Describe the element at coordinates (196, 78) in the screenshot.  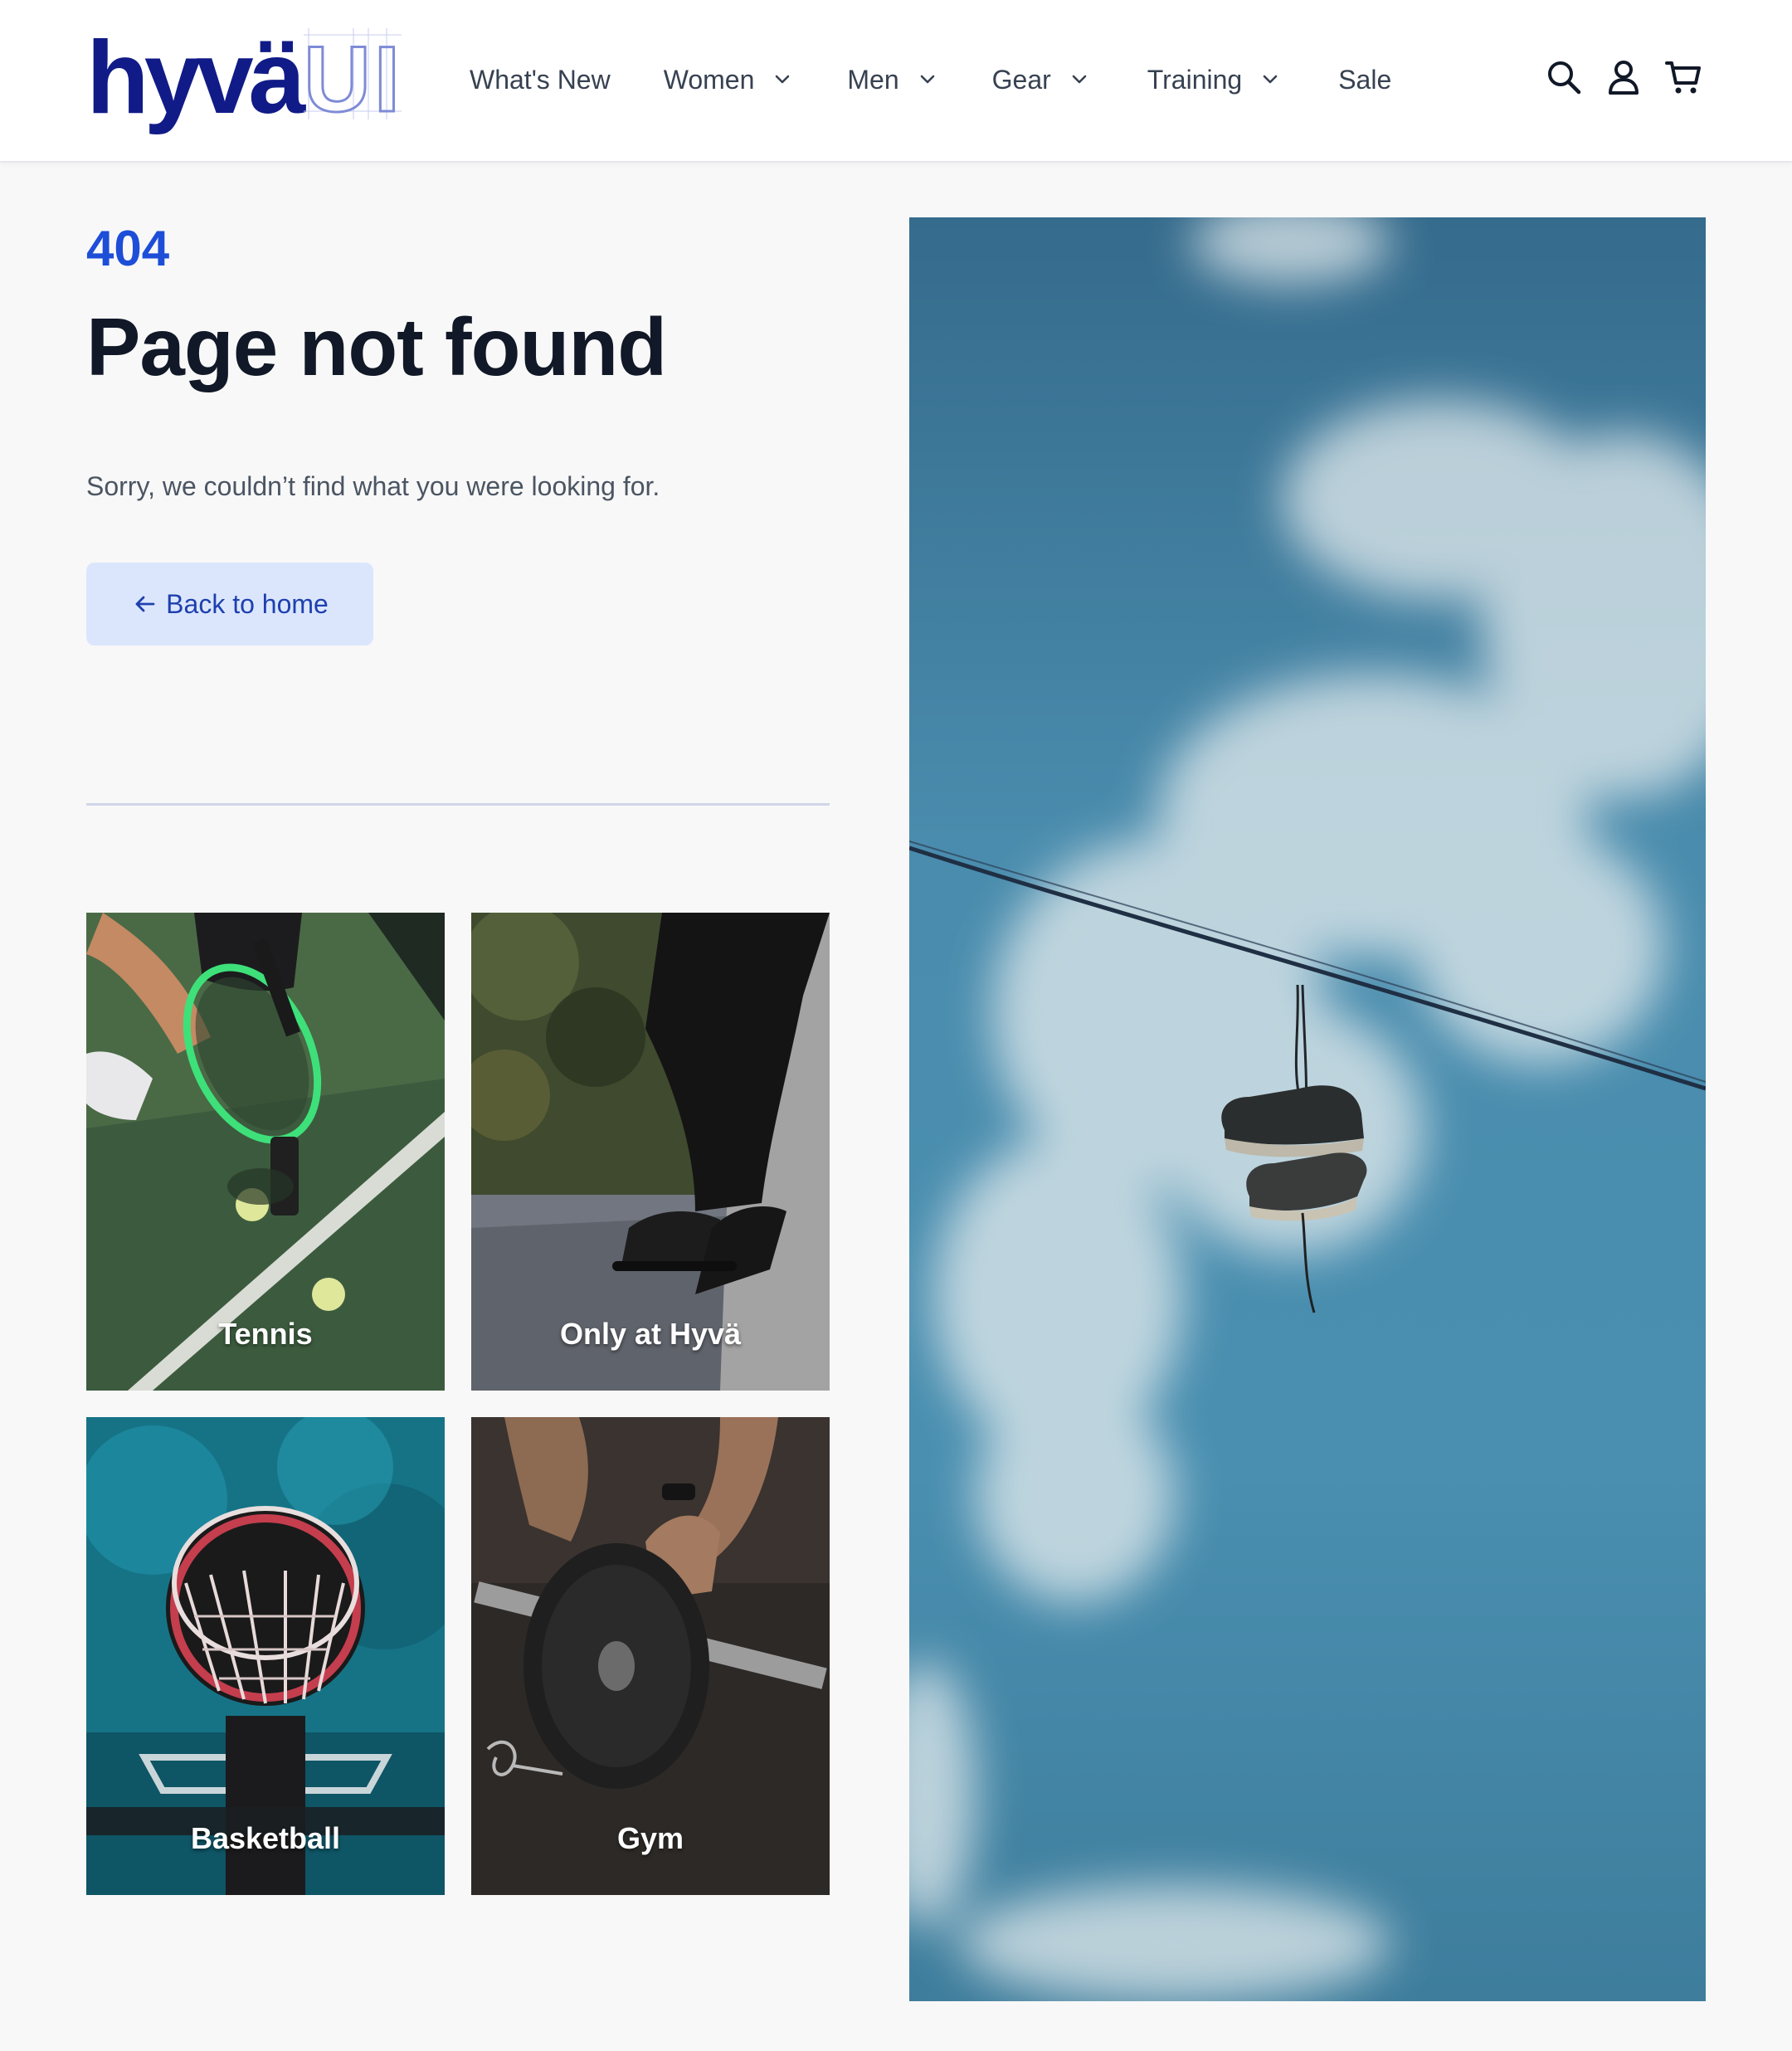
I see `logo-wordmark: hyvä` at that location.